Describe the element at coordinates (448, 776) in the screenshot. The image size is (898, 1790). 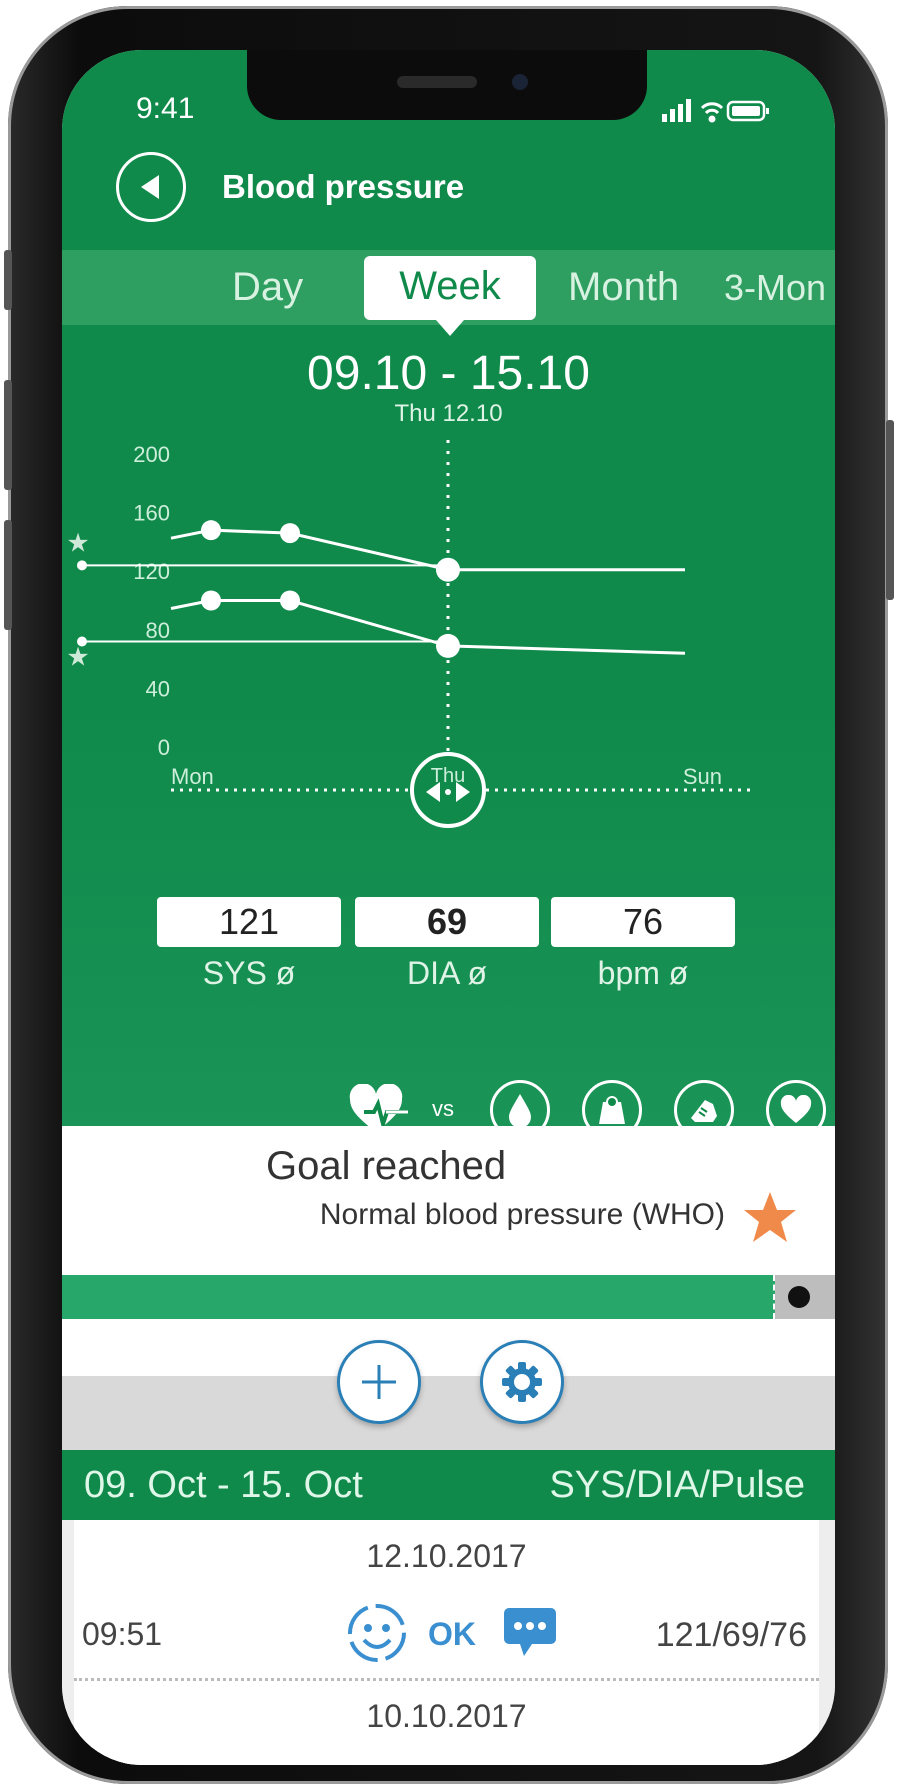
I see `x-tick-label: Thu` at that location.